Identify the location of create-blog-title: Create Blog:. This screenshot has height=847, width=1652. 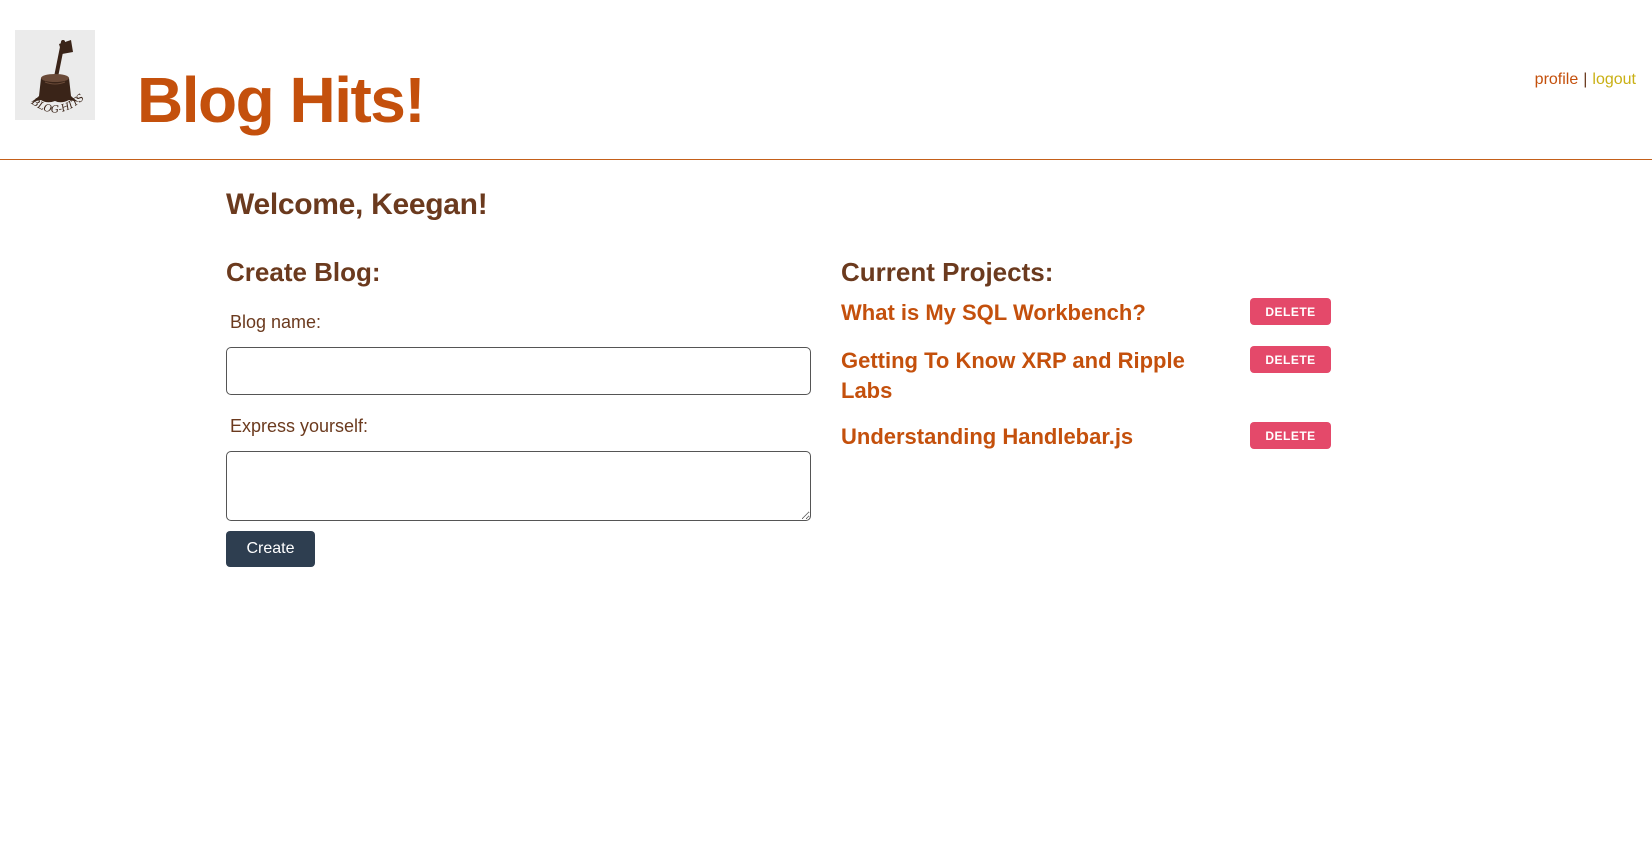
(303, 272).